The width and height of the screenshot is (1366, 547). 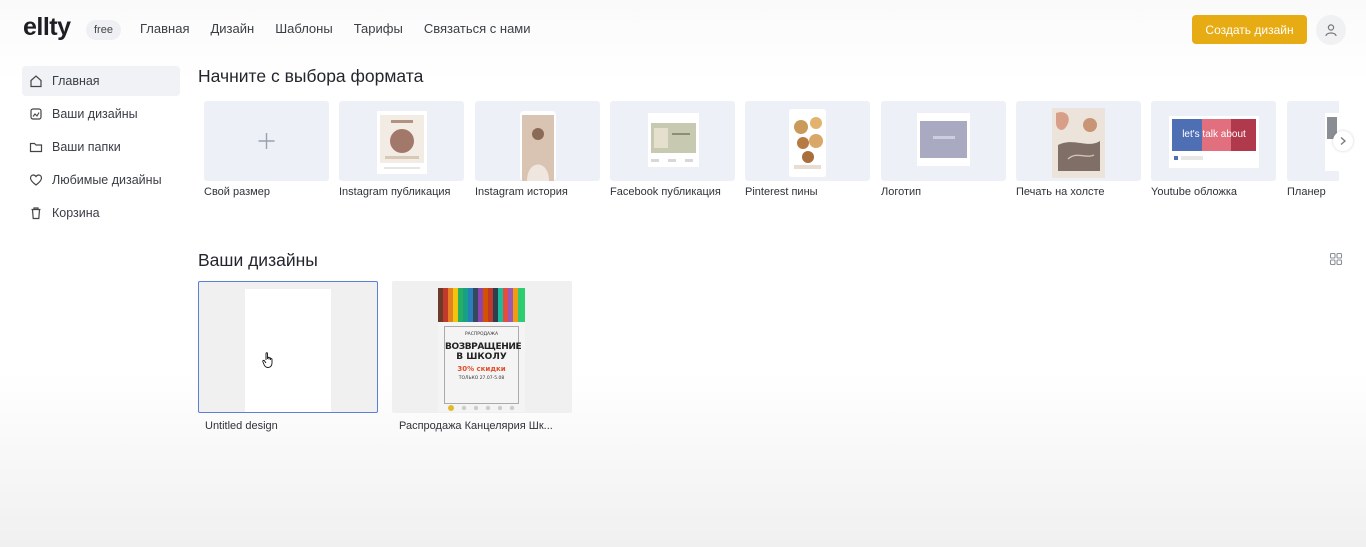 I want to click on grid-icon, so click(x=1336, y=259).